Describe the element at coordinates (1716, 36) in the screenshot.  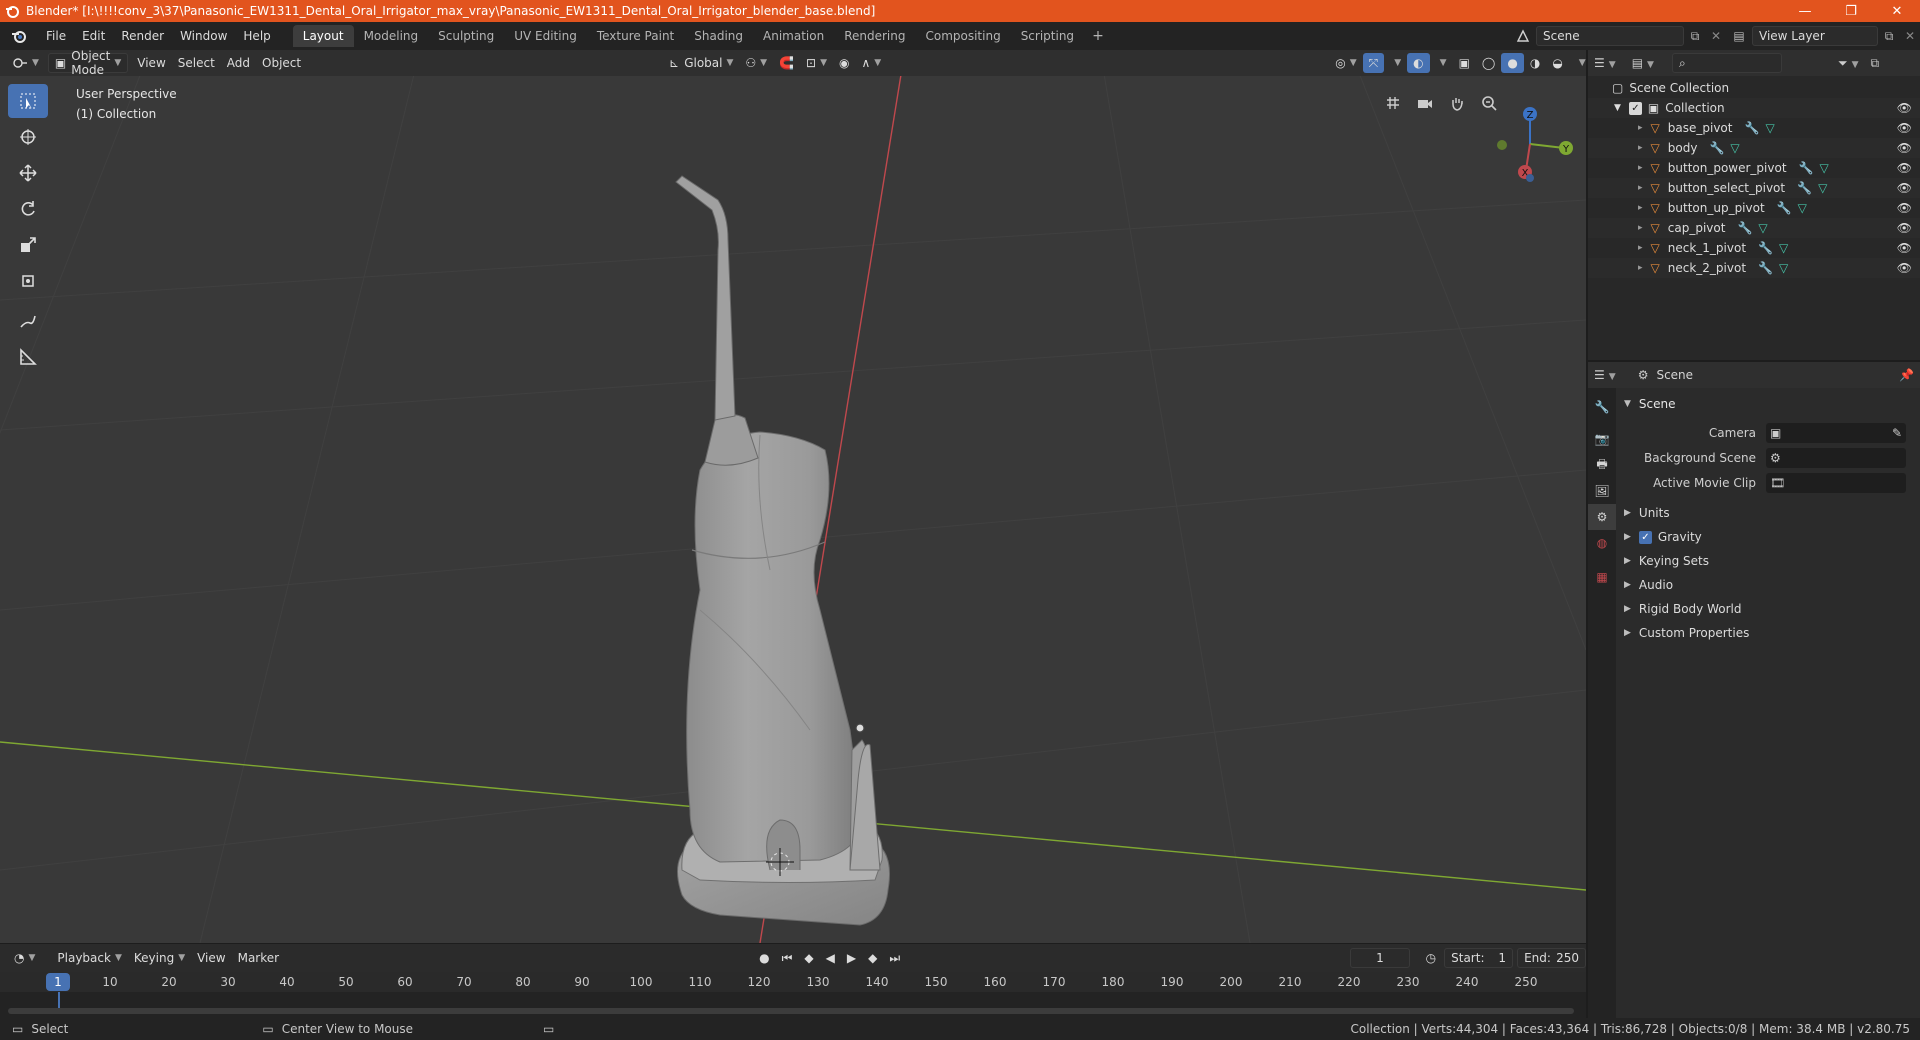
I see `delete-scene-icon: ✕` at that location.